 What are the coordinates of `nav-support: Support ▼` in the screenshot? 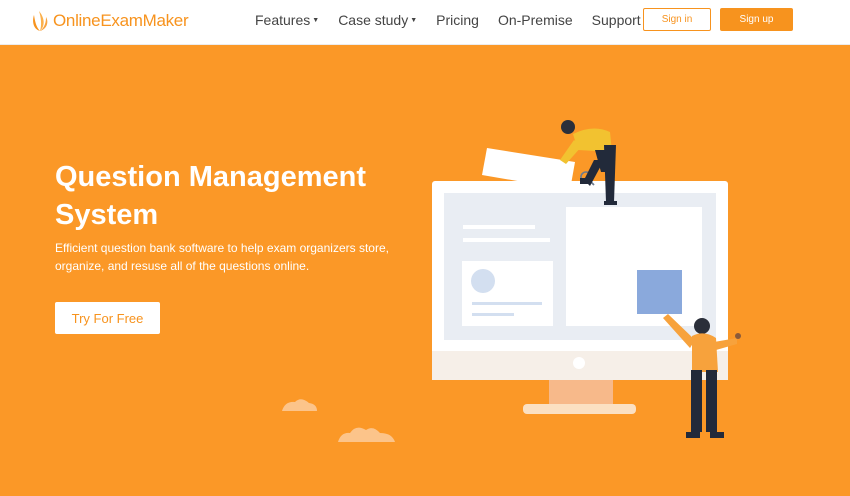 It's located at (621, 20).